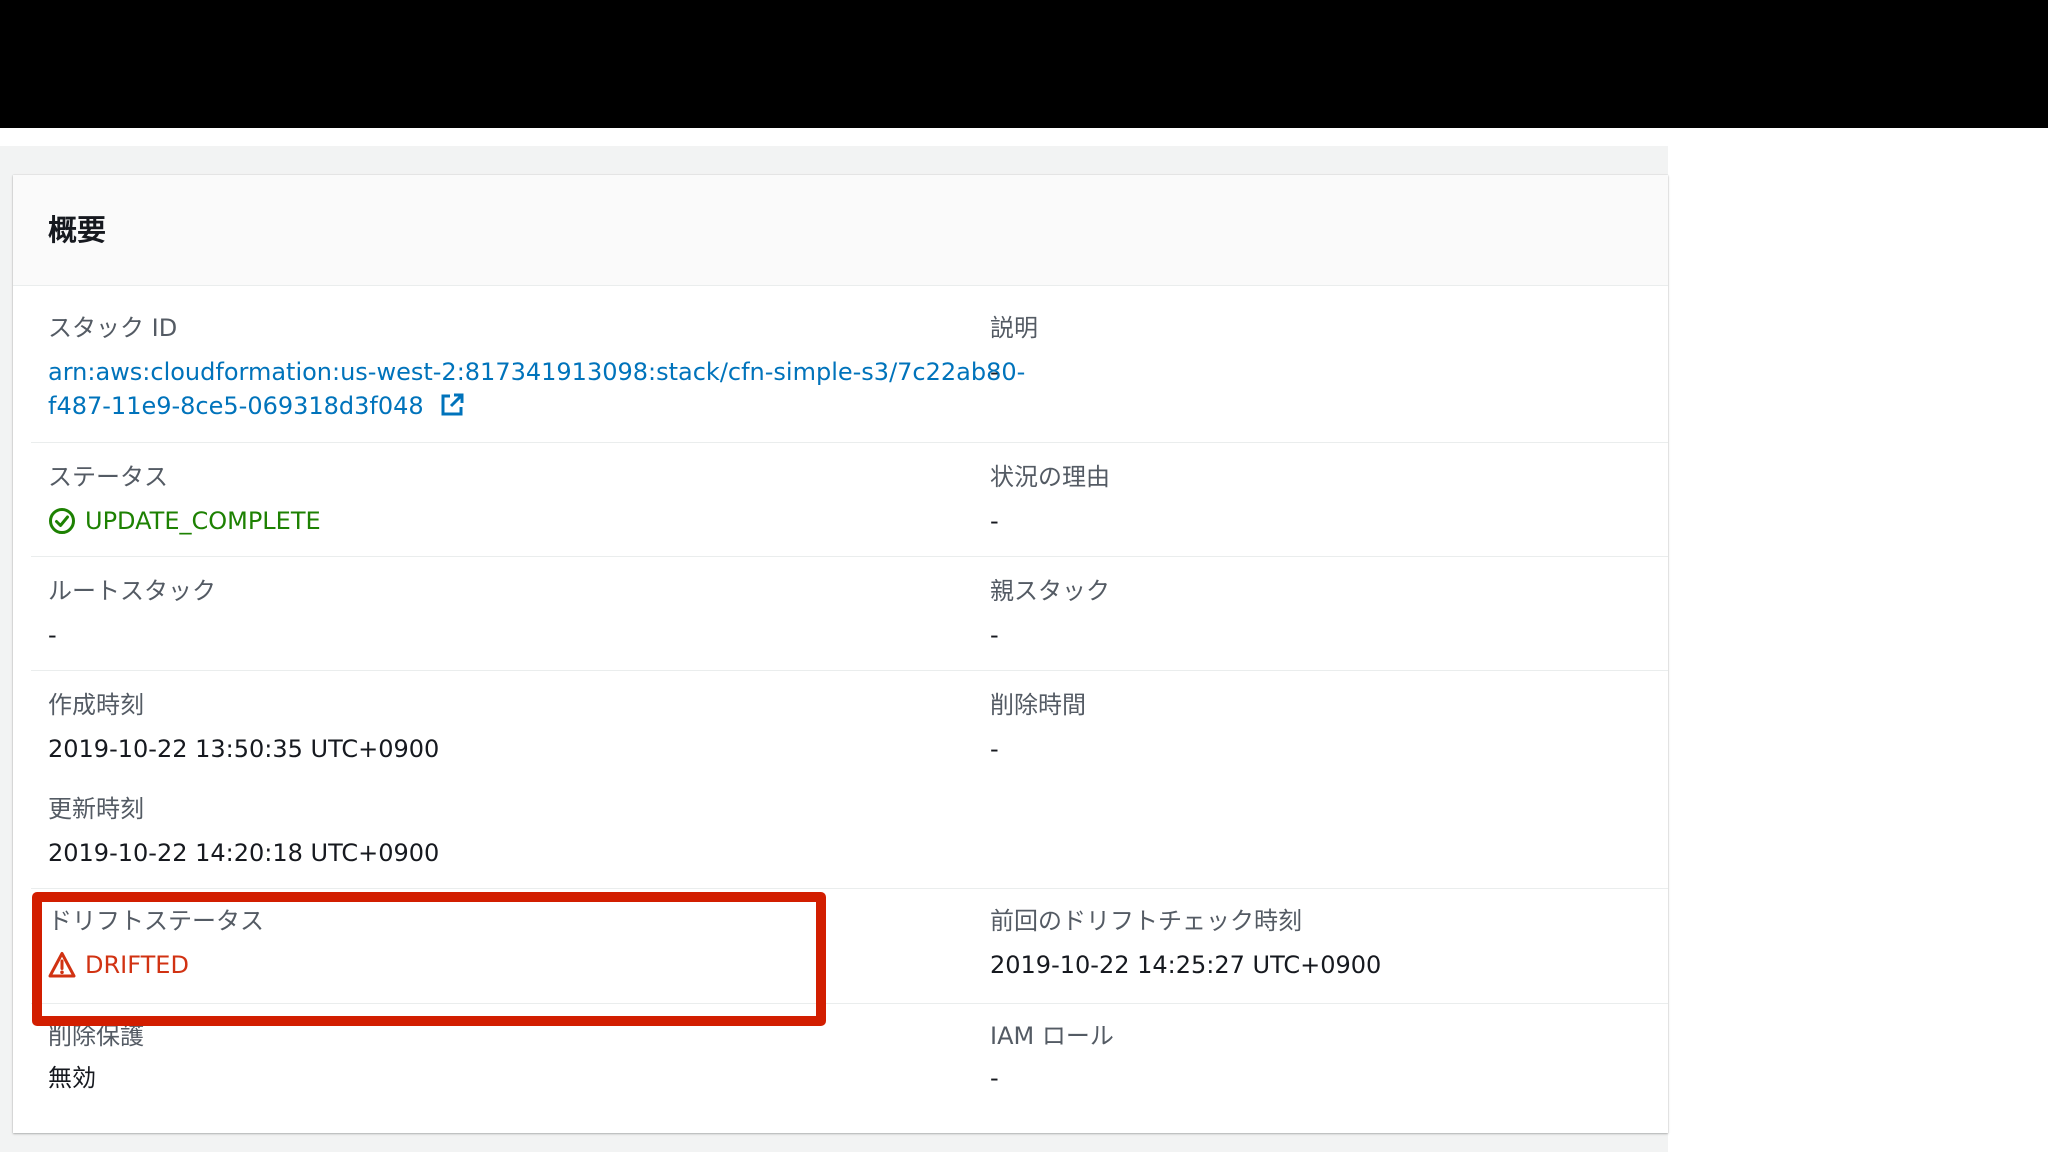 Image resolution: width=2048 pixels, height=1152 pixels. Describe the element at coordinates (244, 749) in the screenshot. I see `created-time-value: 2019-10-22 13:50:35 UTC+0900` at that location.